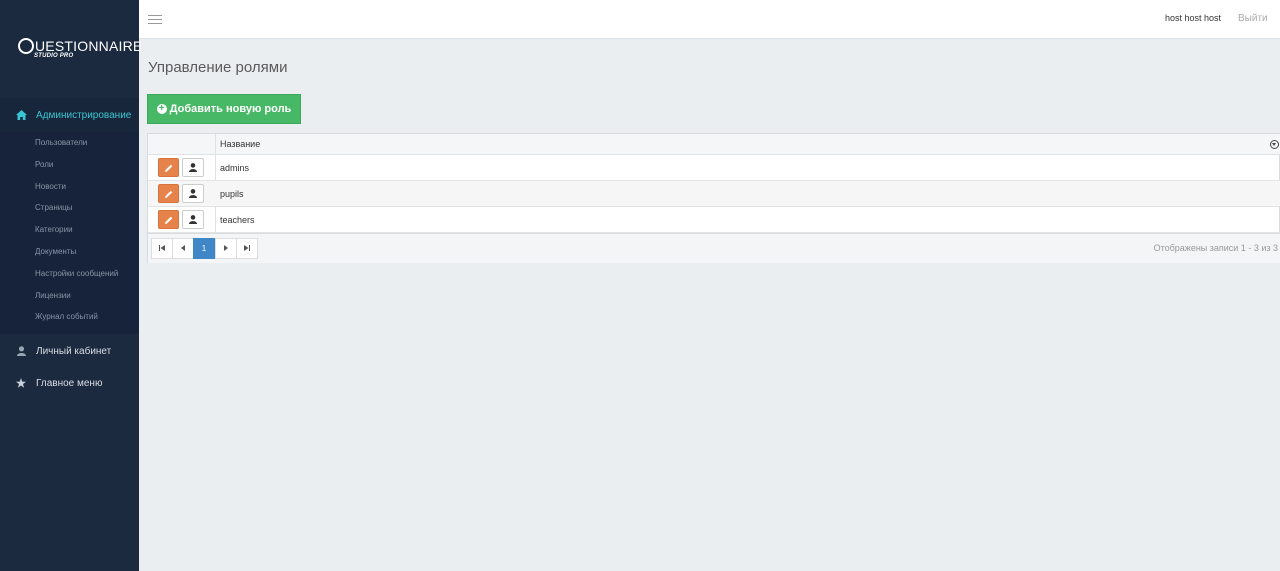  Describe the element at coordinates (230, 109) in the screenshot. I see `add-role-label: Добавить новую роль` at that location.